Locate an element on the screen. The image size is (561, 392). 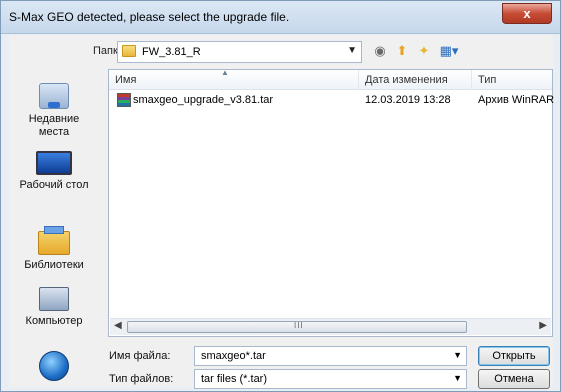
folder-name: FW_3.81_R is located at coordinates (171, 52).